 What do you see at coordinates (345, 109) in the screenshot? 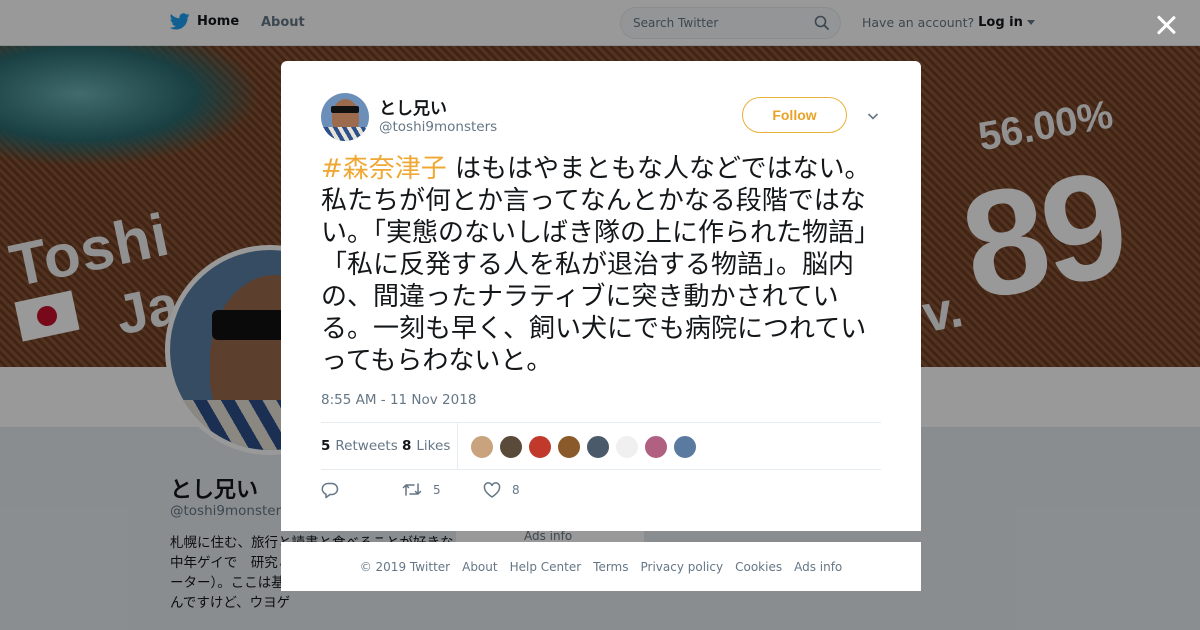
I see `avatar-sunglasses` at bounding box center [345, 109].